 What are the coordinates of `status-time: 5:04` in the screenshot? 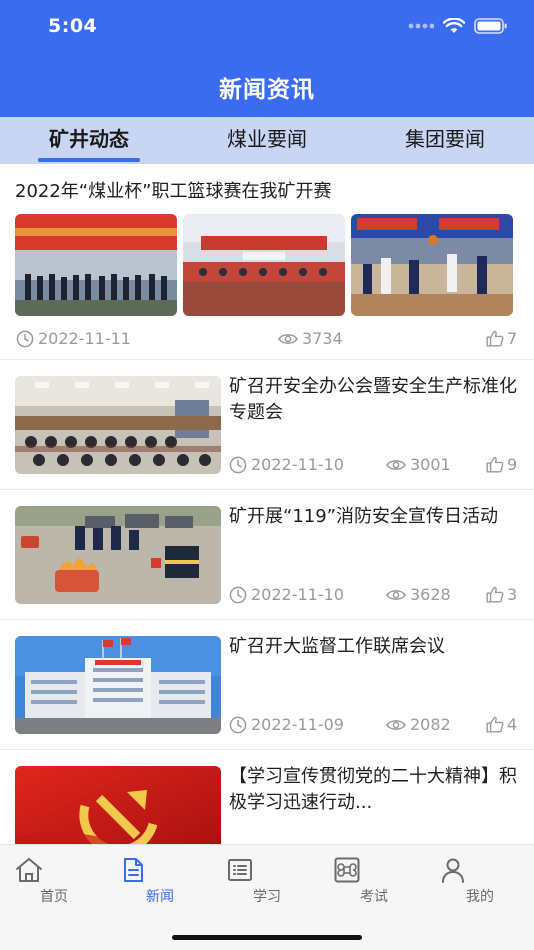 It's located at (73, 26).